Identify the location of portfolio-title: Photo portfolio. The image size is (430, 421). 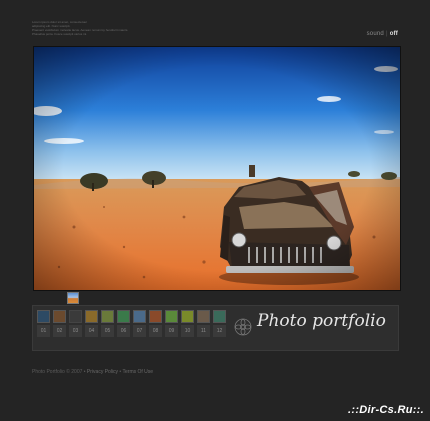
(321, 321).